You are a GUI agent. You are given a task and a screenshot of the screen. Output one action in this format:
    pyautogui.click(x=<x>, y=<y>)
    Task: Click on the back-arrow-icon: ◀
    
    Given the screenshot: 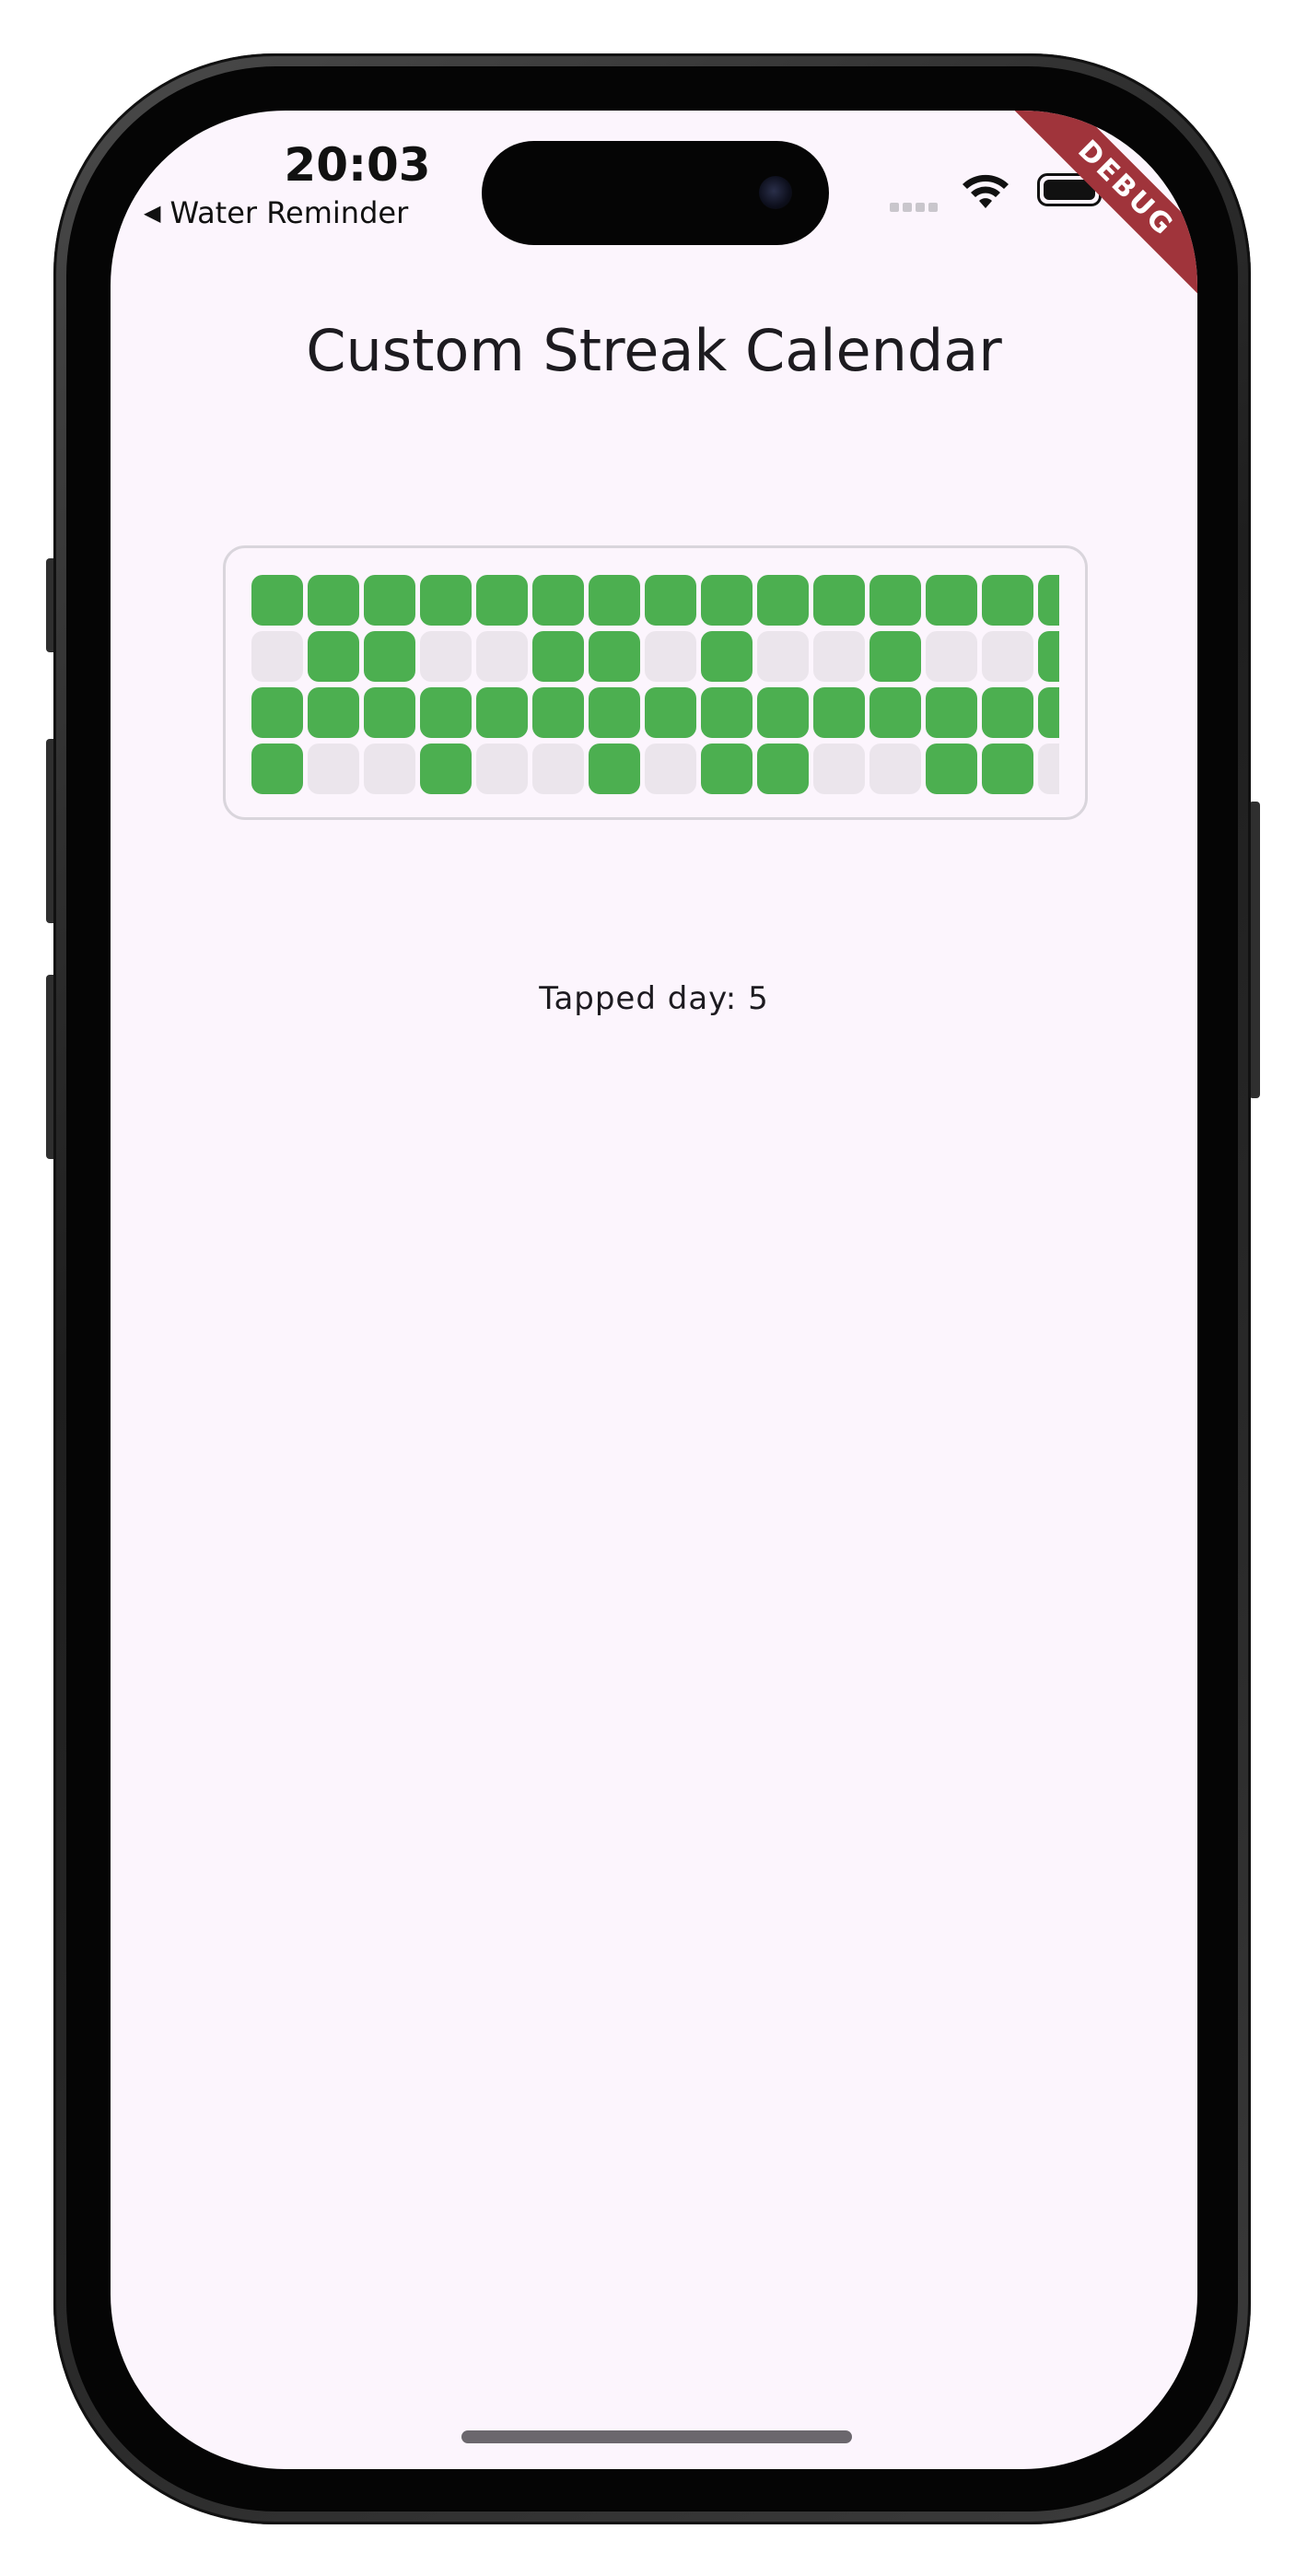 What is the action you would take?
    pyautogui.click(x=153, y=213)
    